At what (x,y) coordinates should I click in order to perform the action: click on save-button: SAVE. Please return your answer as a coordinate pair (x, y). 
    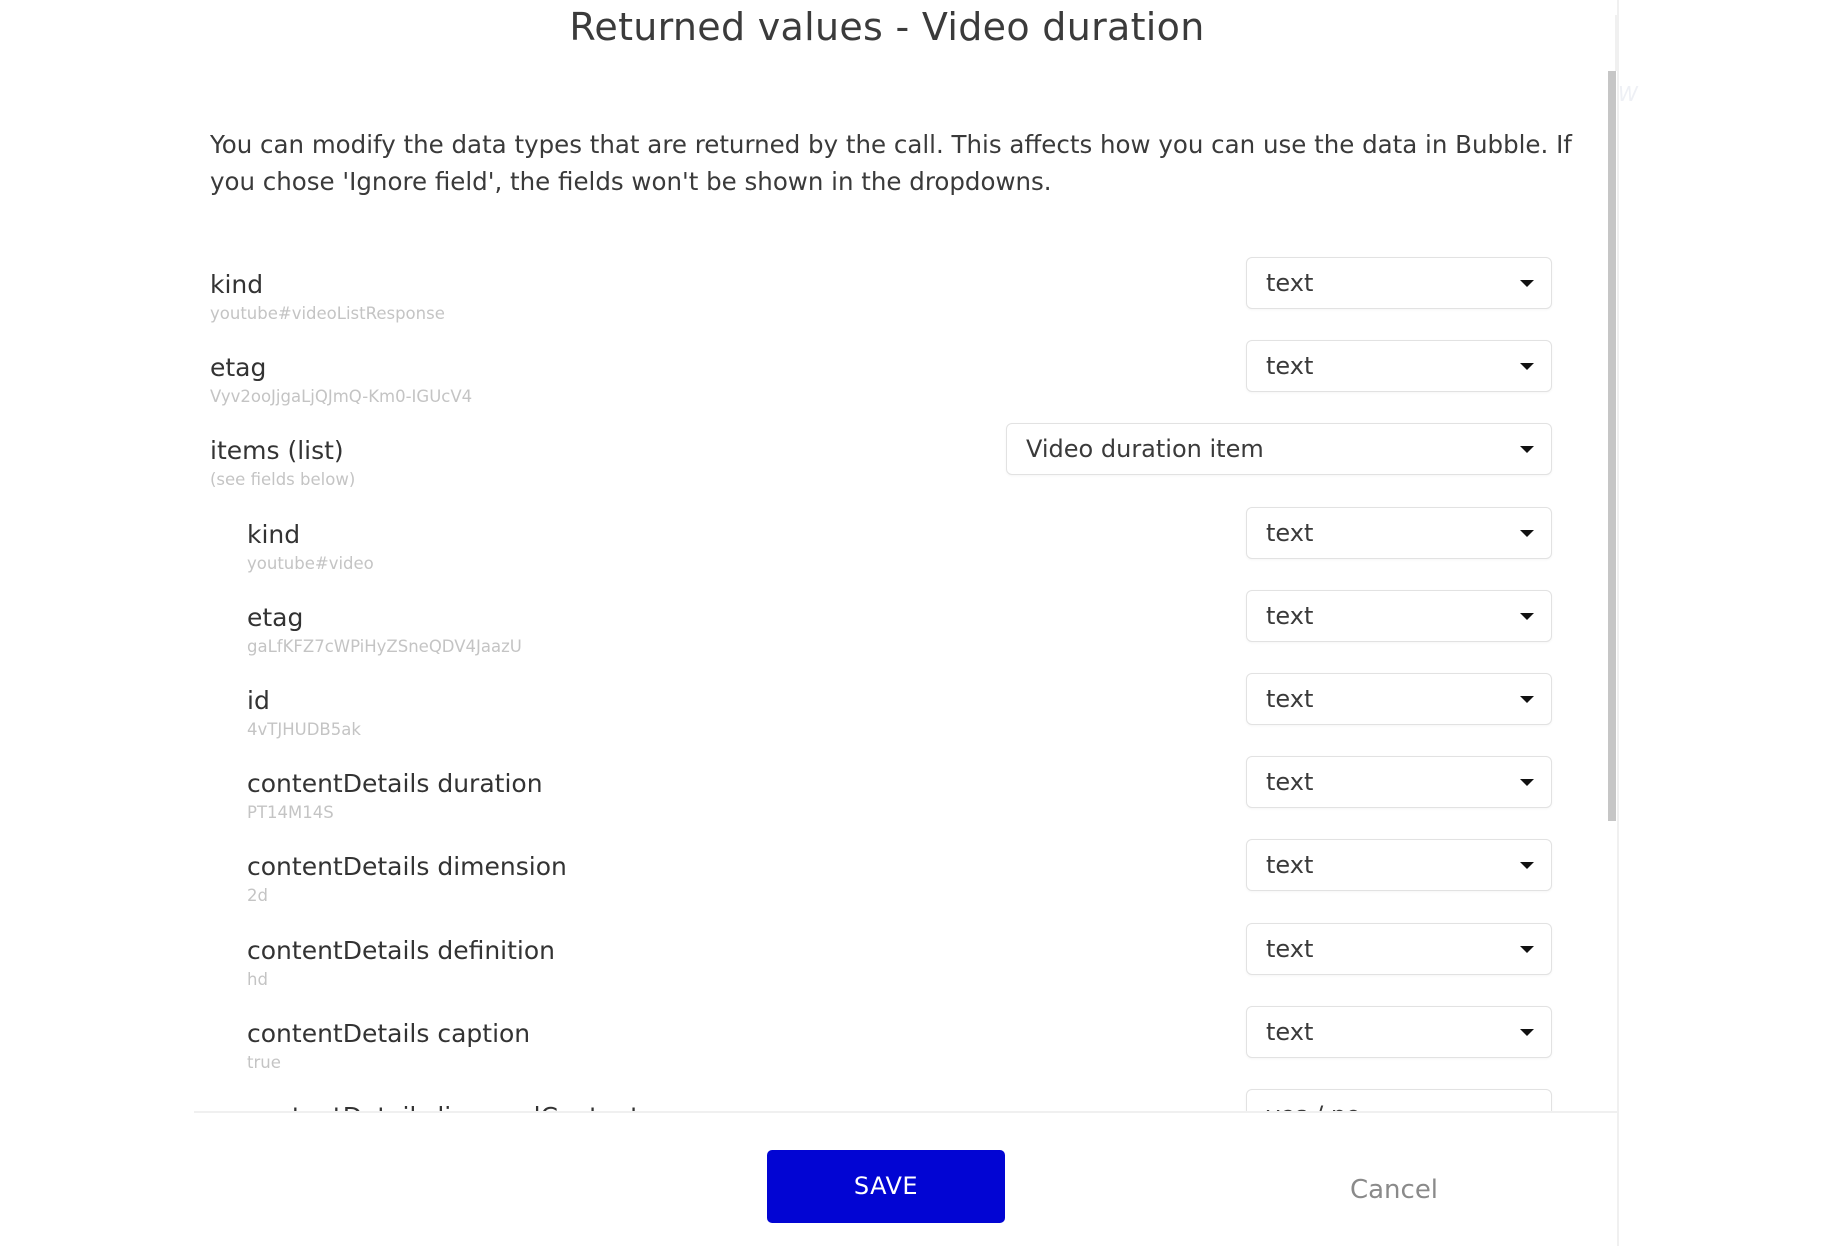
    Looking at the image, I should click on (886, 1186).